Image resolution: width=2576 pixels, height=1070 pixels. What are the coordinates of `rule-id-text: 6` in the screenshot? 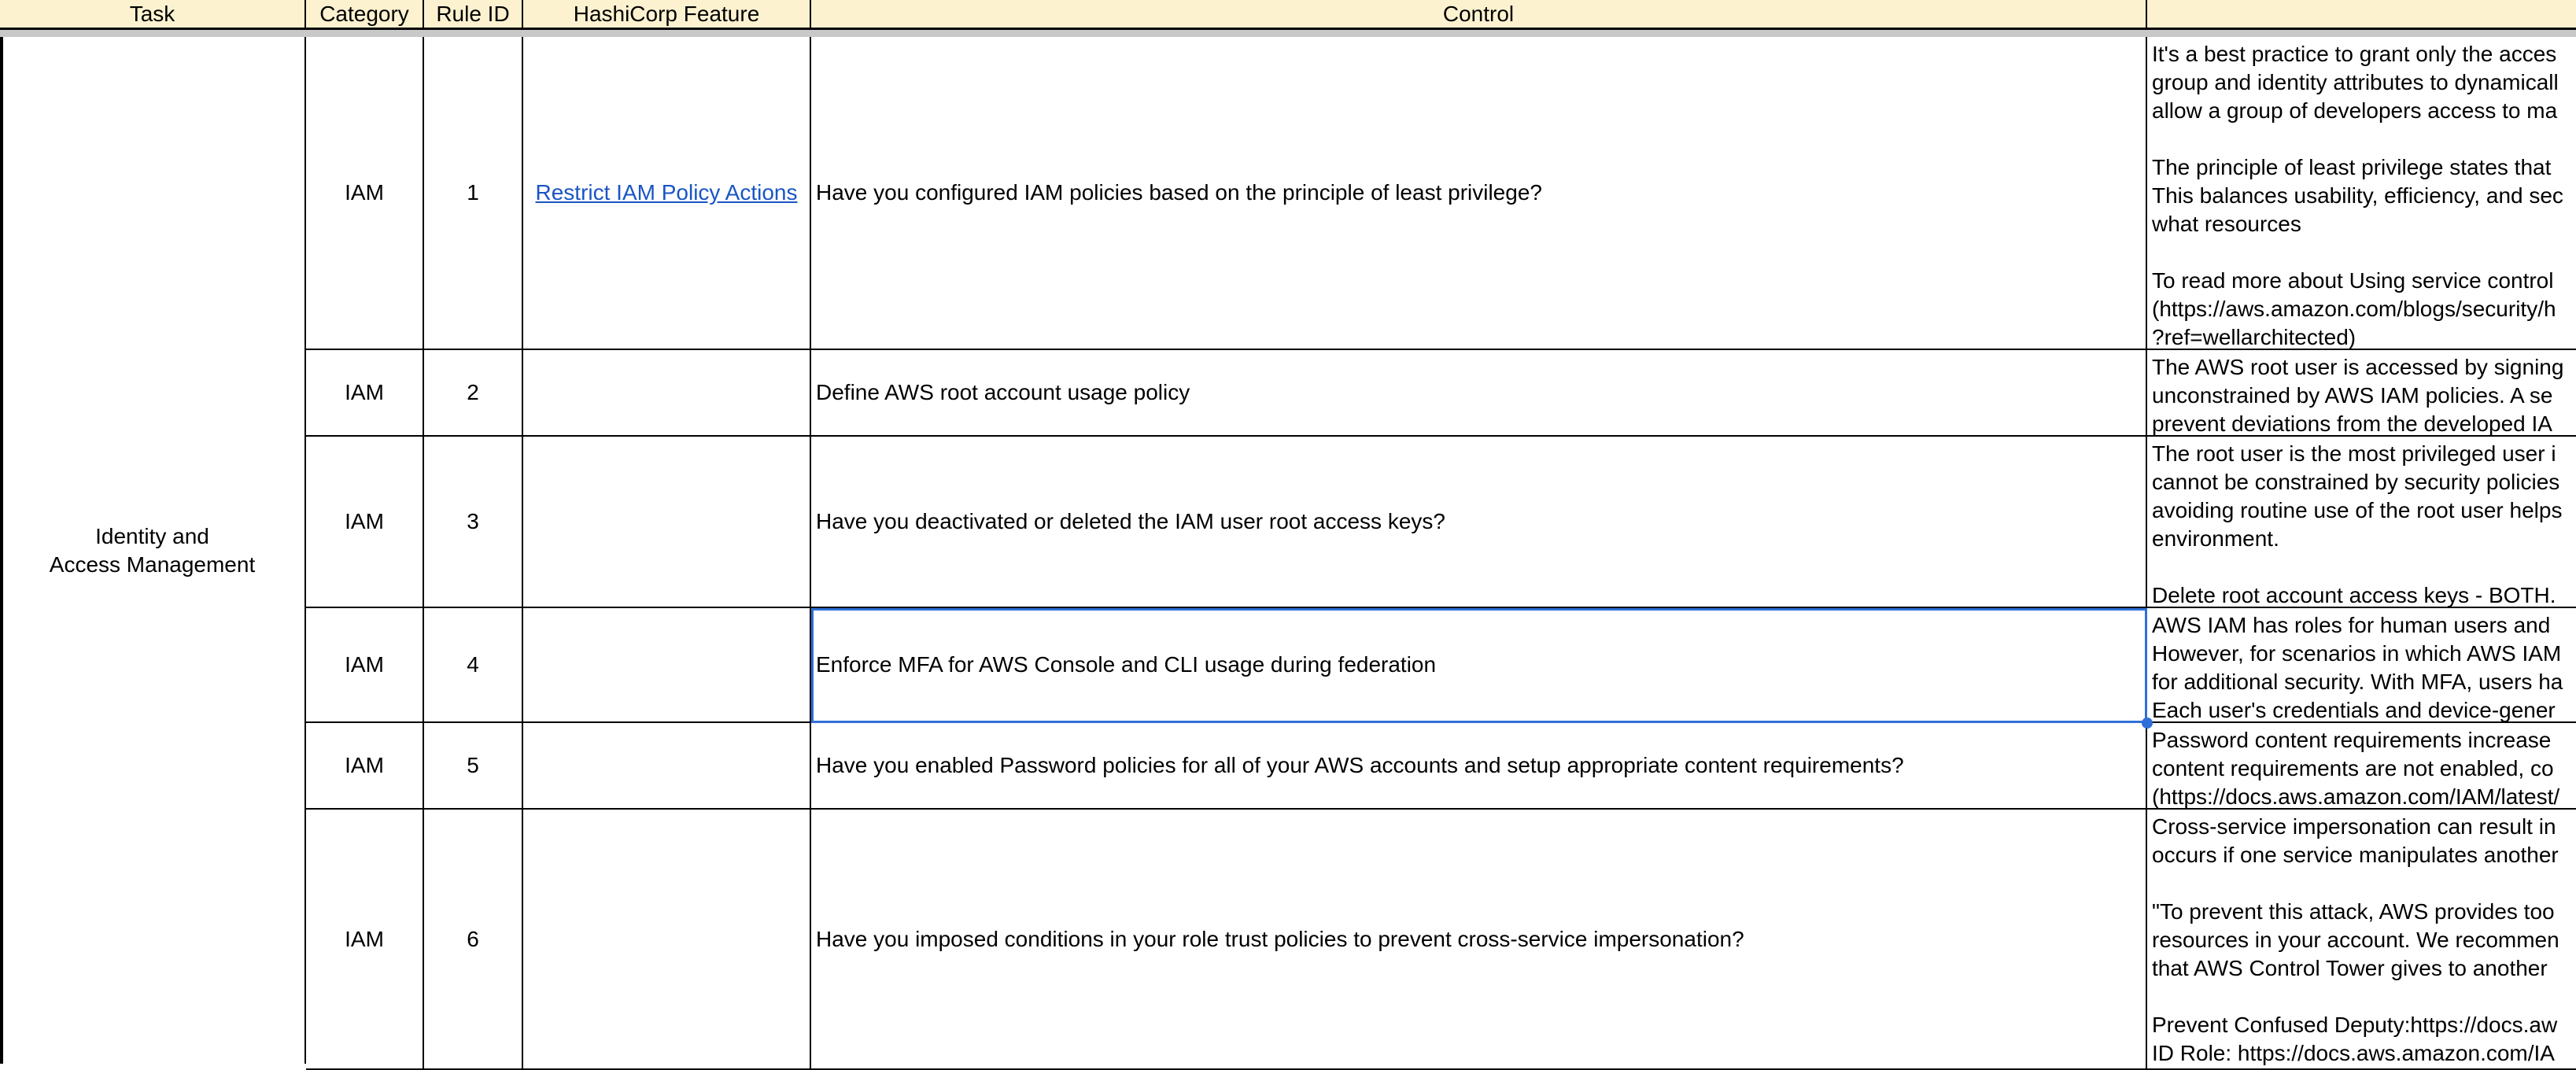 It's located at (473, 938).